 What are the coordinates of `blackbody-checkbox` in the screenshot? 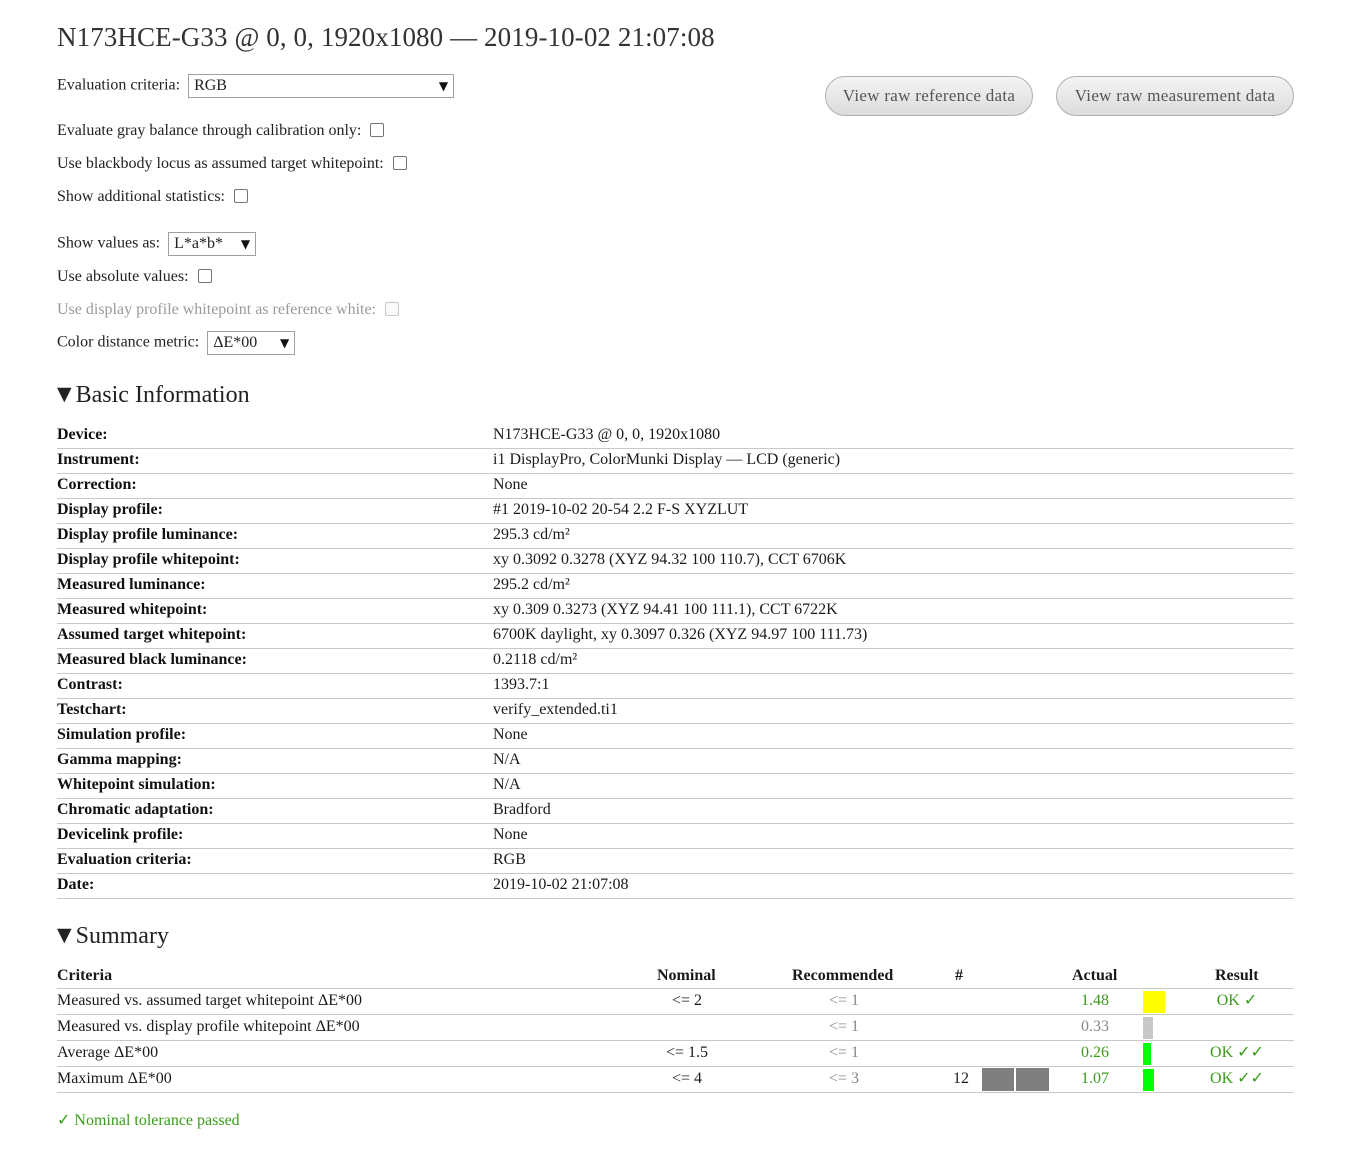 It's located at (399, 163).